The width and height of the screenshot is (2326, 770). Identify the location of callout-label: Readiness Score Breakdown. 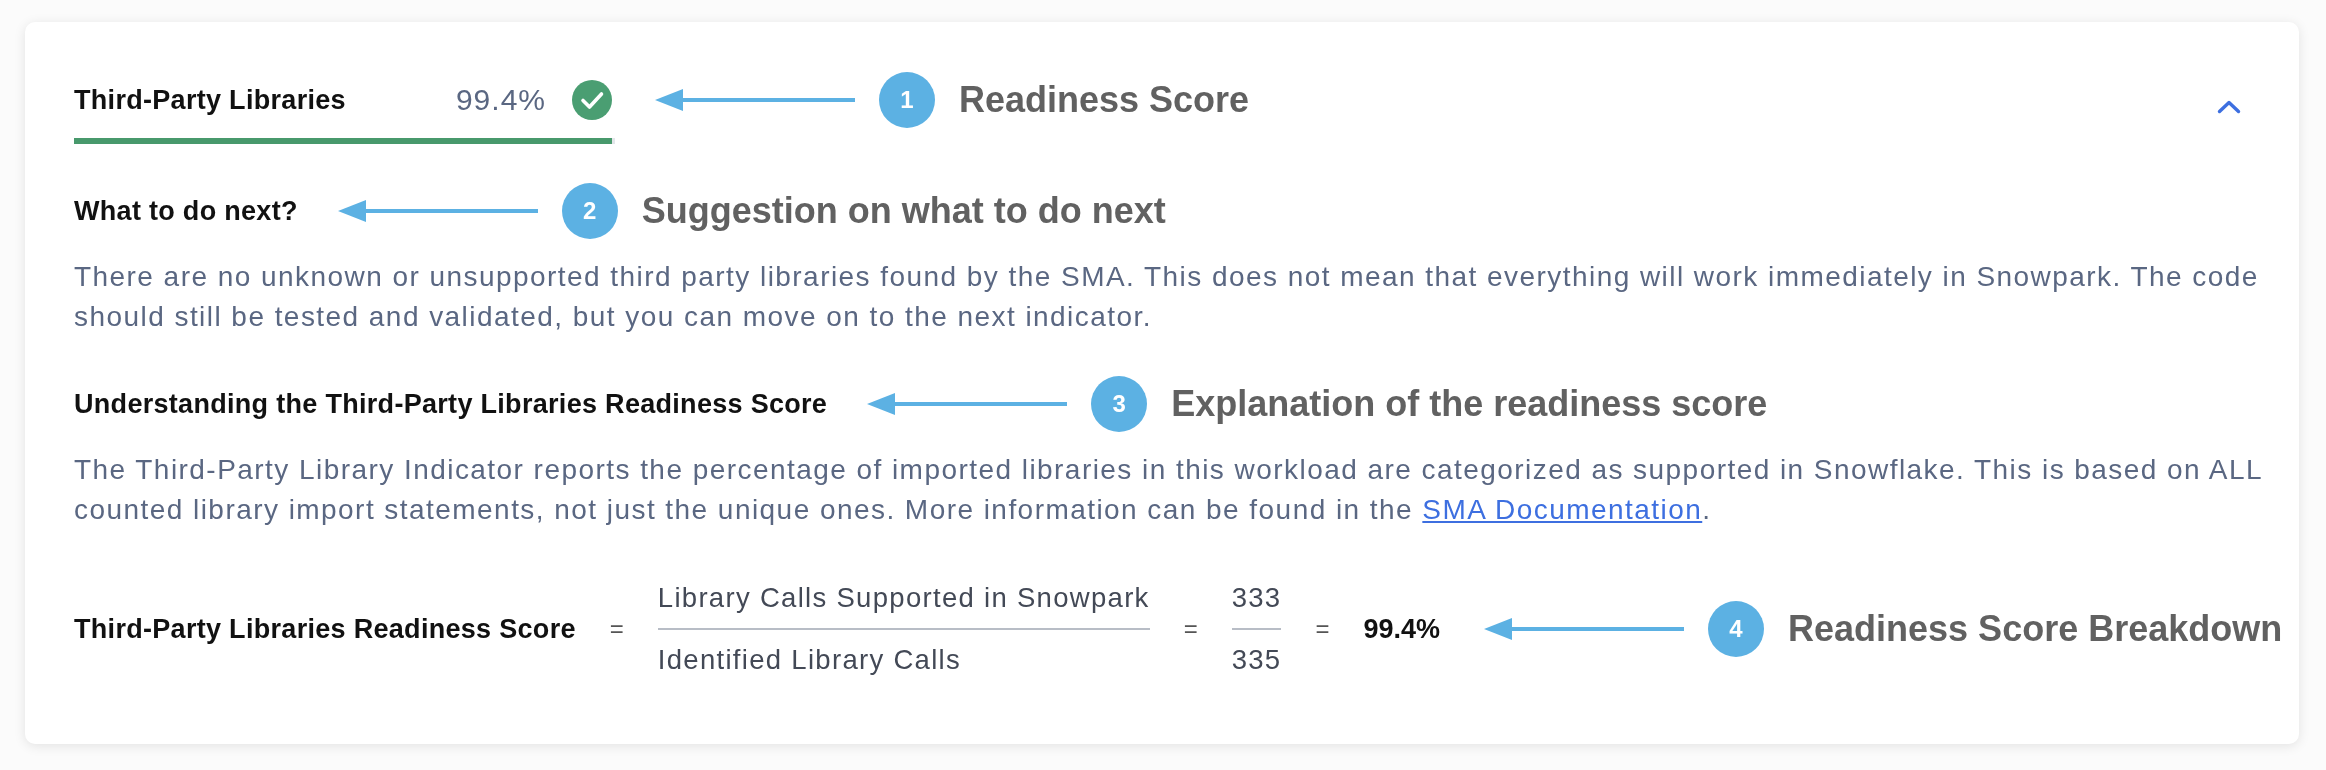
(2035, 629).